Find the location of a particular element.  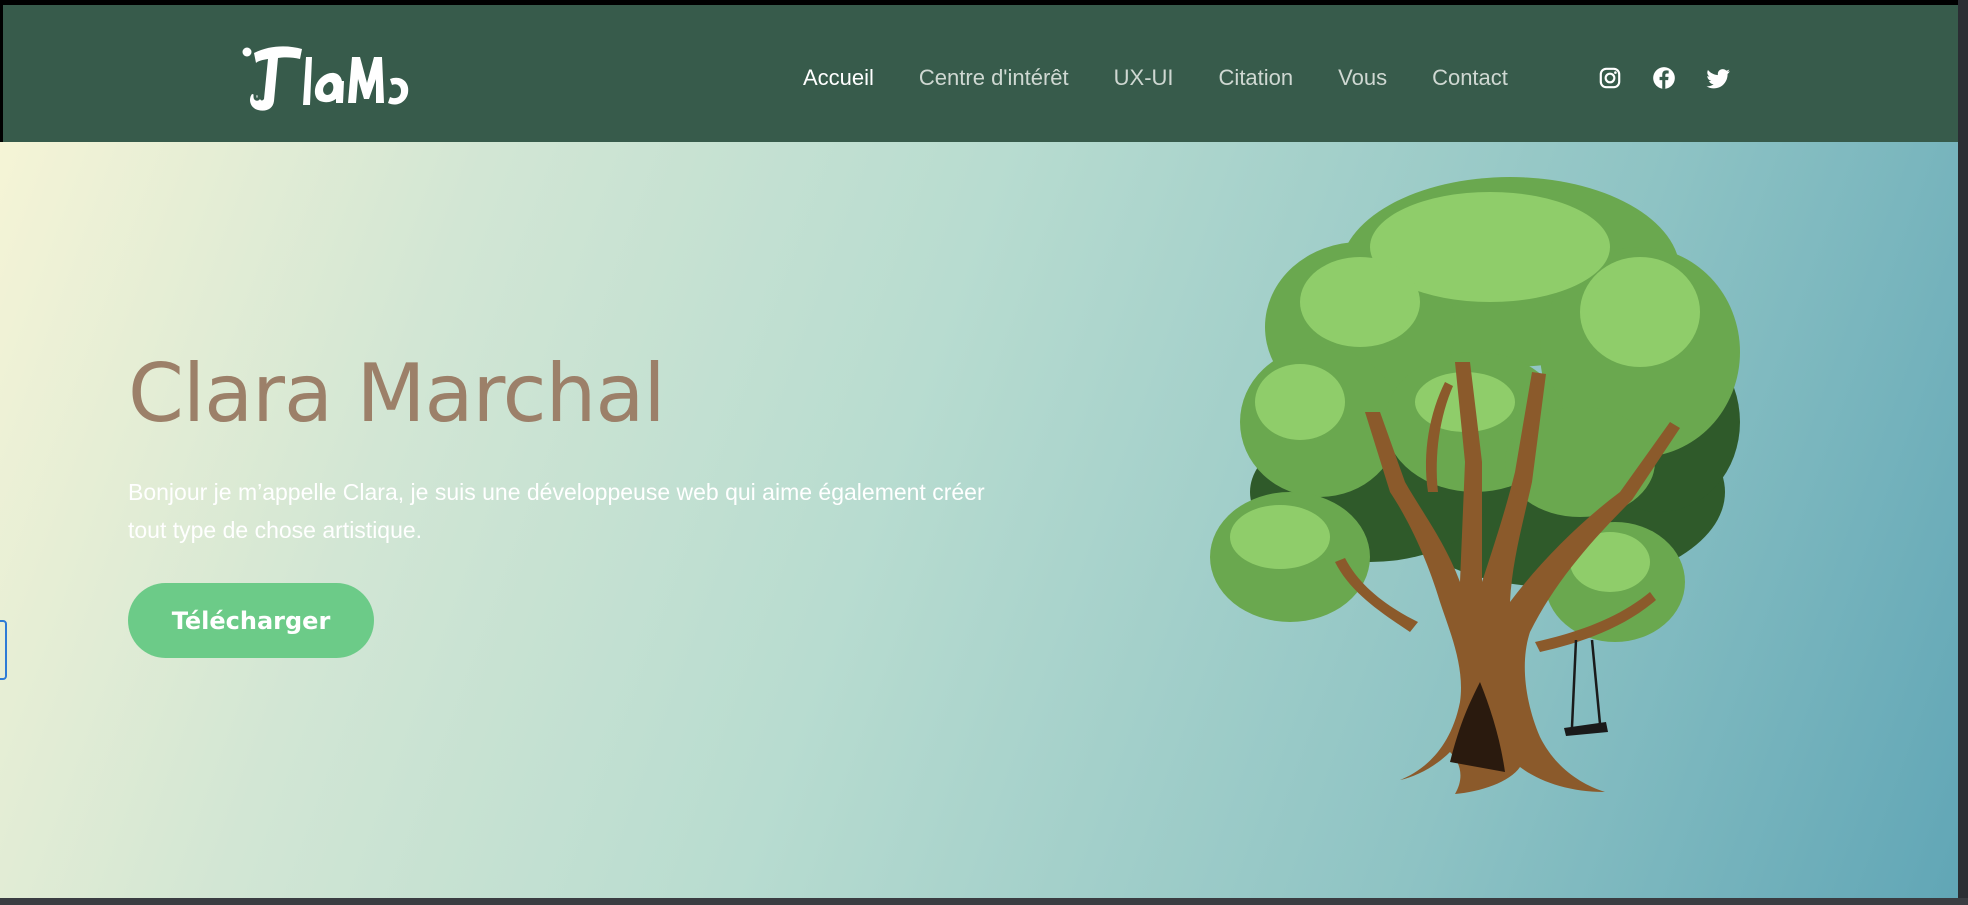

twitter-icon is located at coordinates (1719, 78).